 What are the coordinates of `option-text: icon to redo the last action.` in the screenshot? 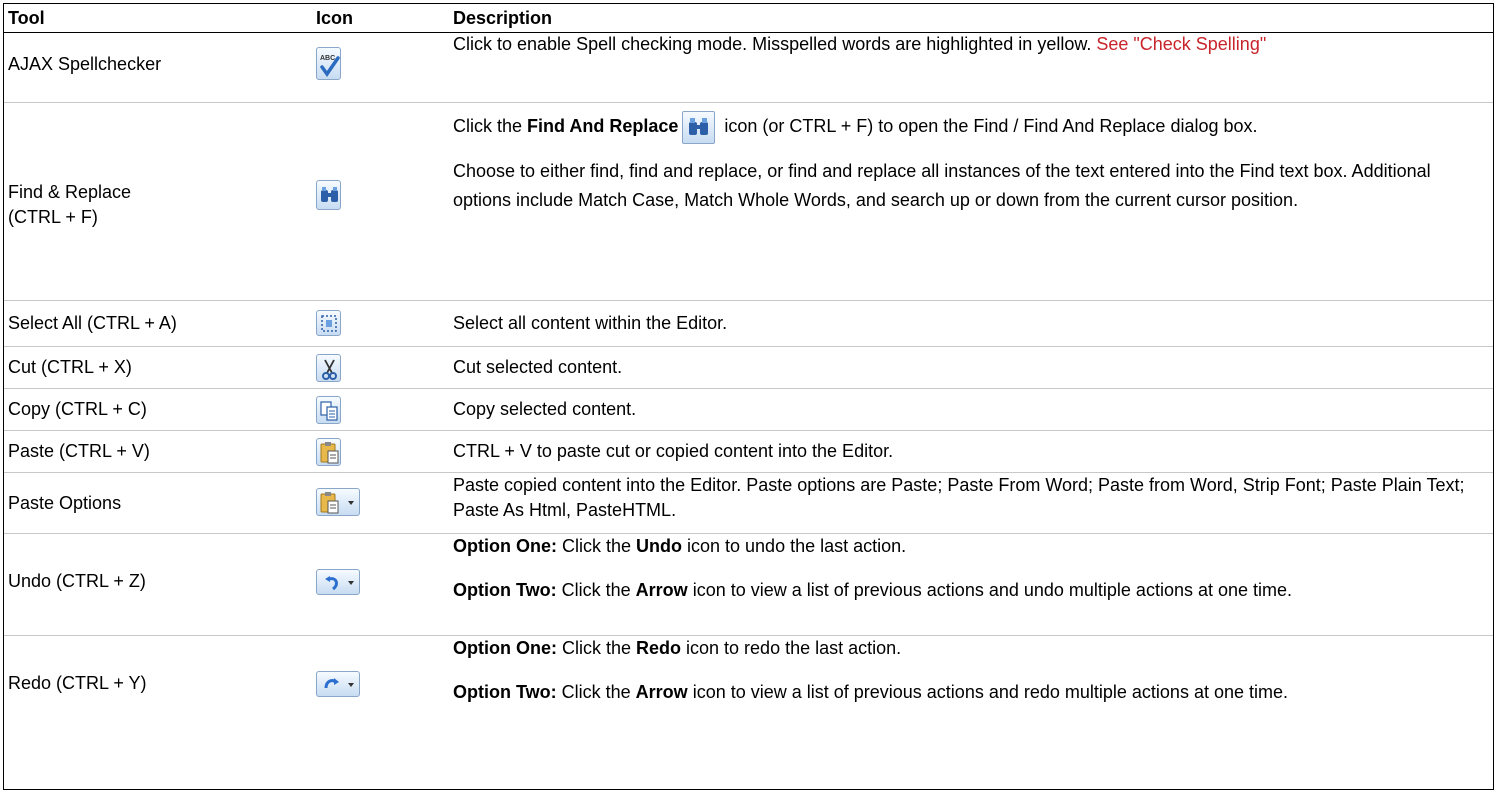 It's located at (791, 648).